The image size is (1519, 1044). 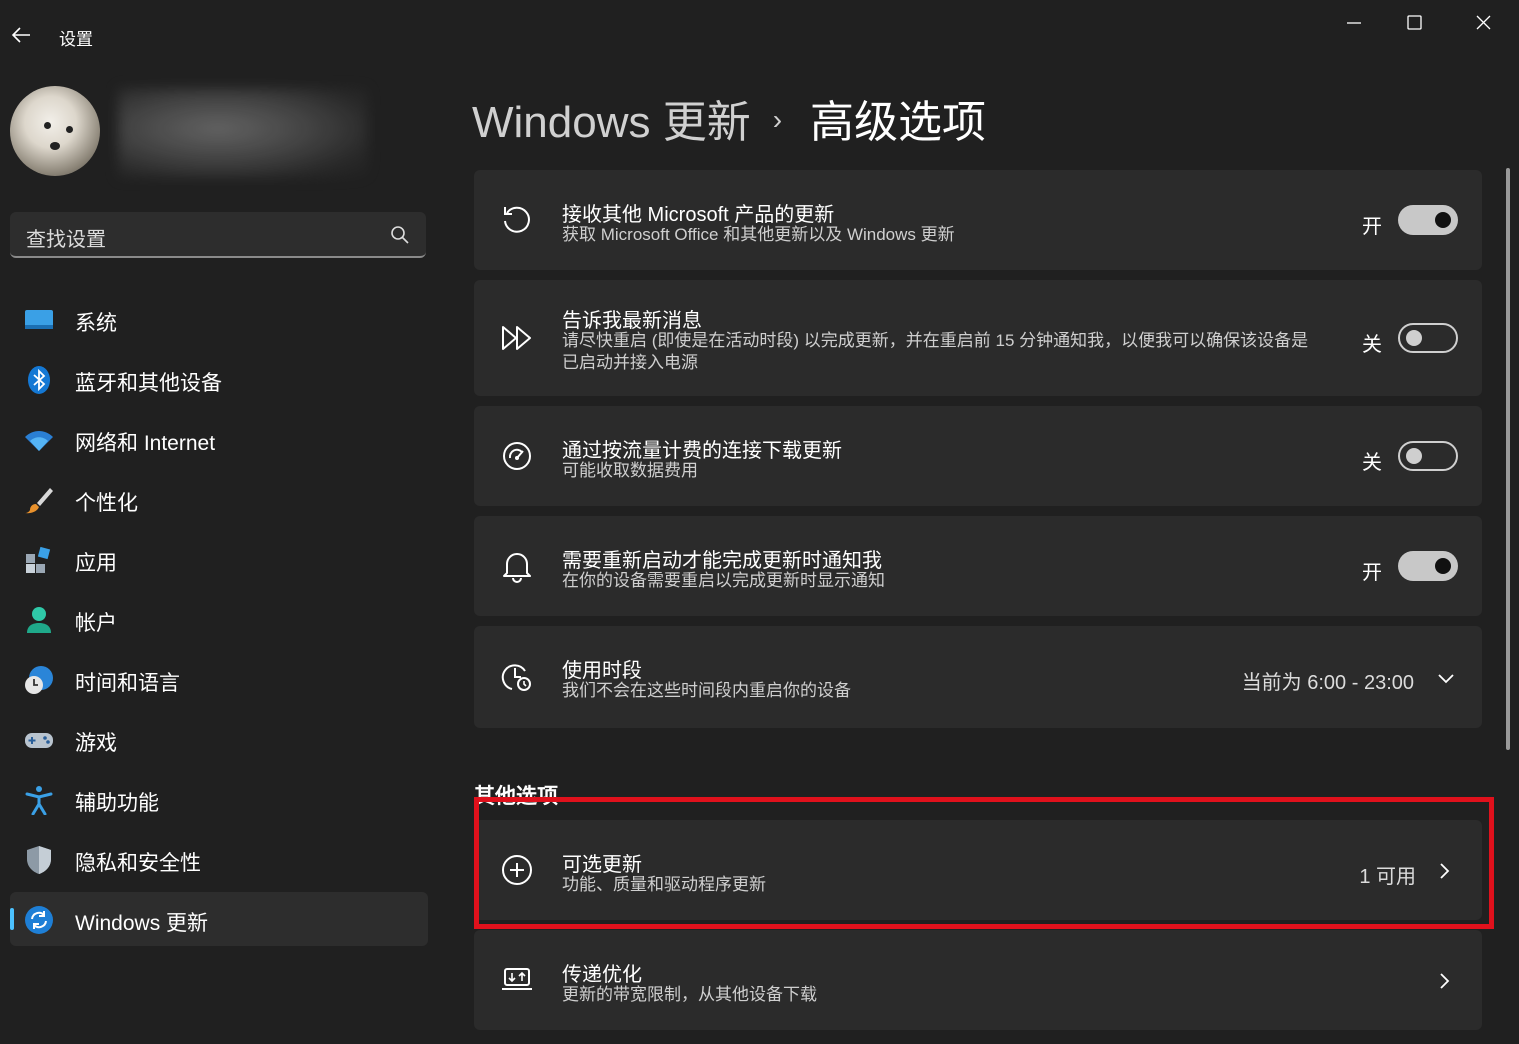 I want to click on search-icon, so click(x=400, y=235).